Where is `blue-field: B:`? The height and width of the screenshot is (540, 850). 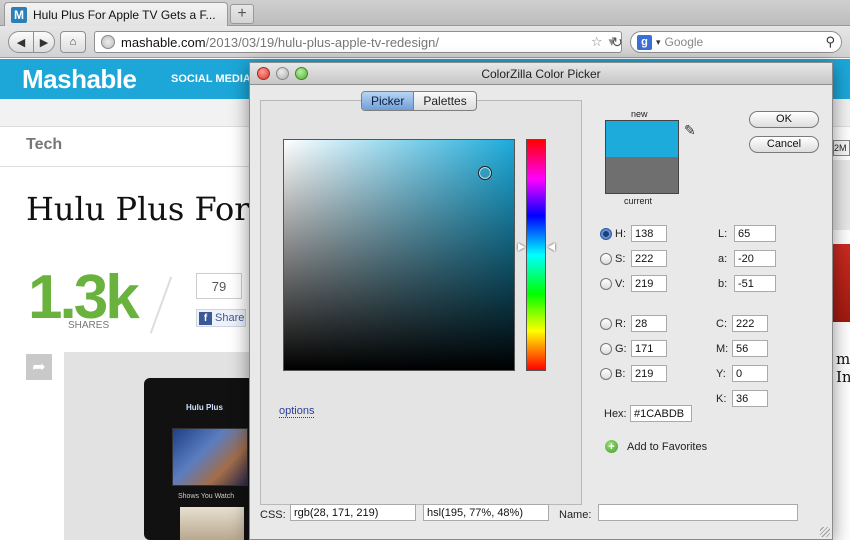
blue-field: B: is located at coordinates (633, 373).